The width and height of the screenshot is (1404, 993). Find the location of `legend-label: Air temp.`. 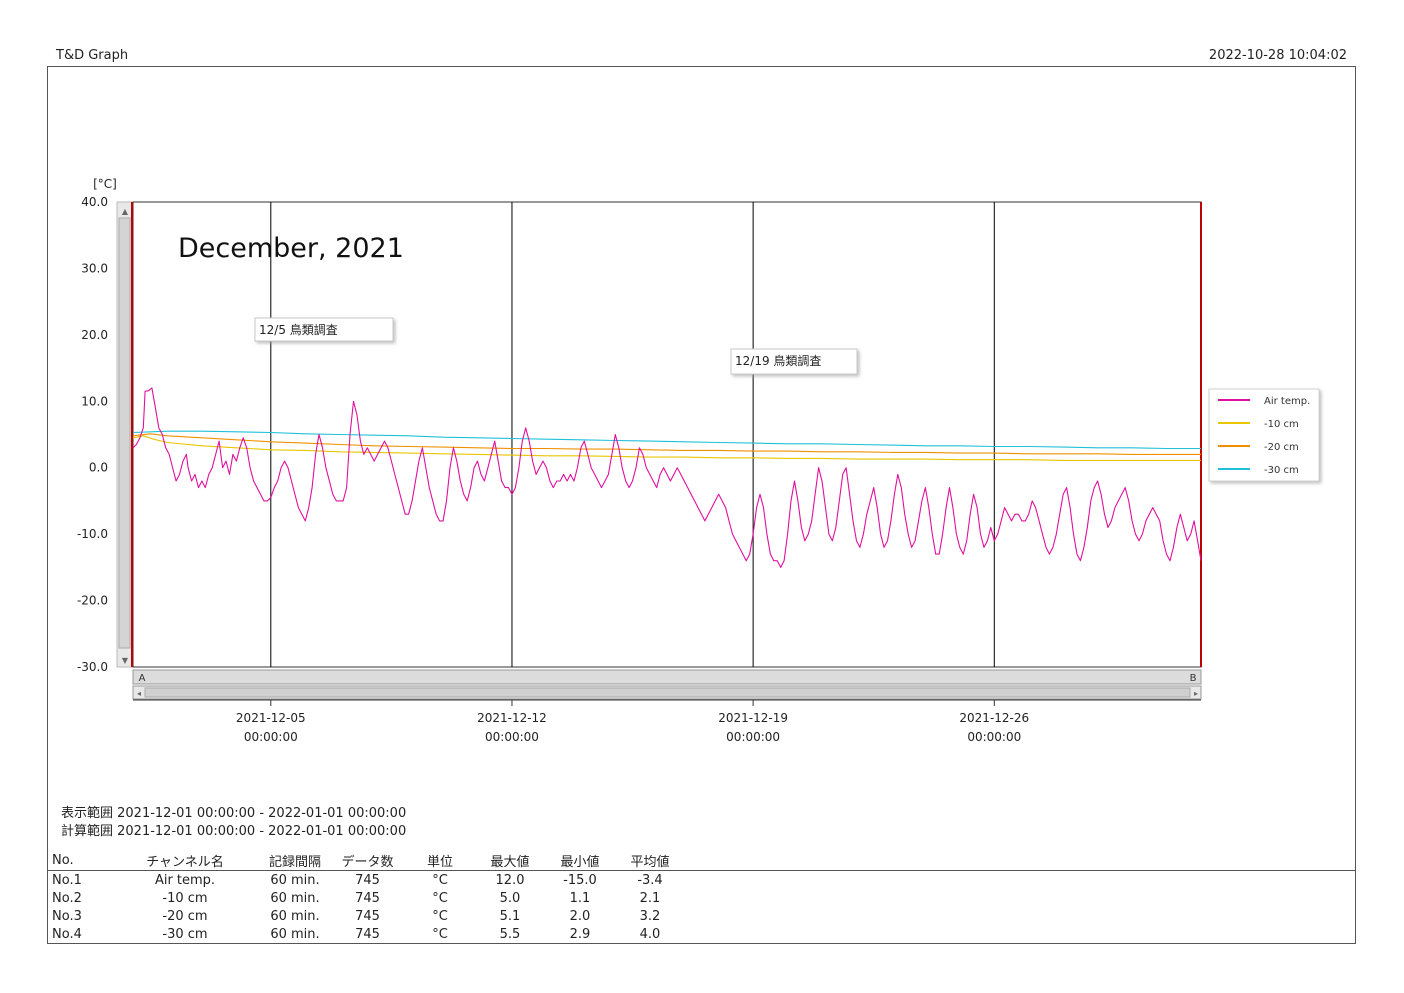

legend-label: Air temp. is located at coordinates (1287, 401).